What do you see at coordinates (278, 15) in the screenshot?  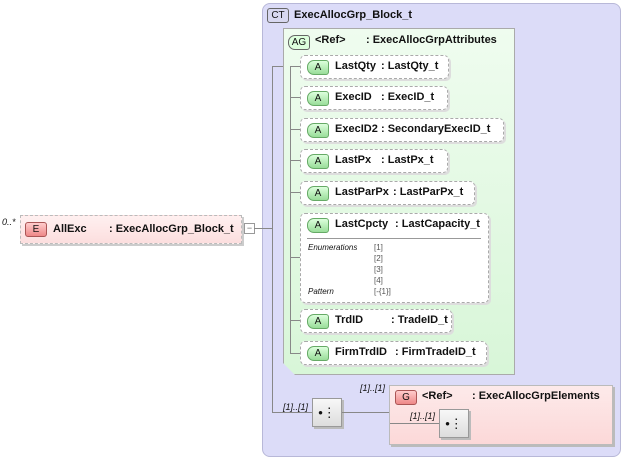 I see `ct-badge: CT` at bounding box center [278, 15].